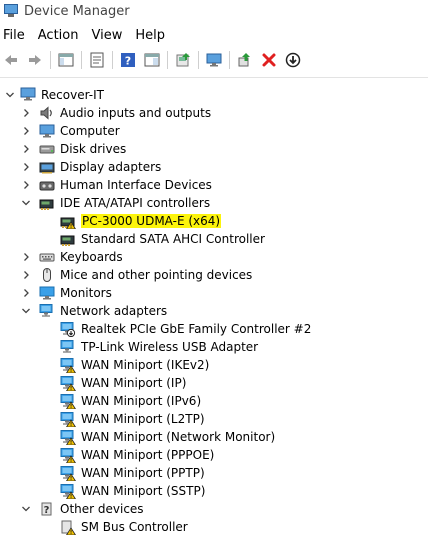 Image resolution: width=428 pixels, height=544 pixels. I want to click on disable-device-icon, so click(293, 60).